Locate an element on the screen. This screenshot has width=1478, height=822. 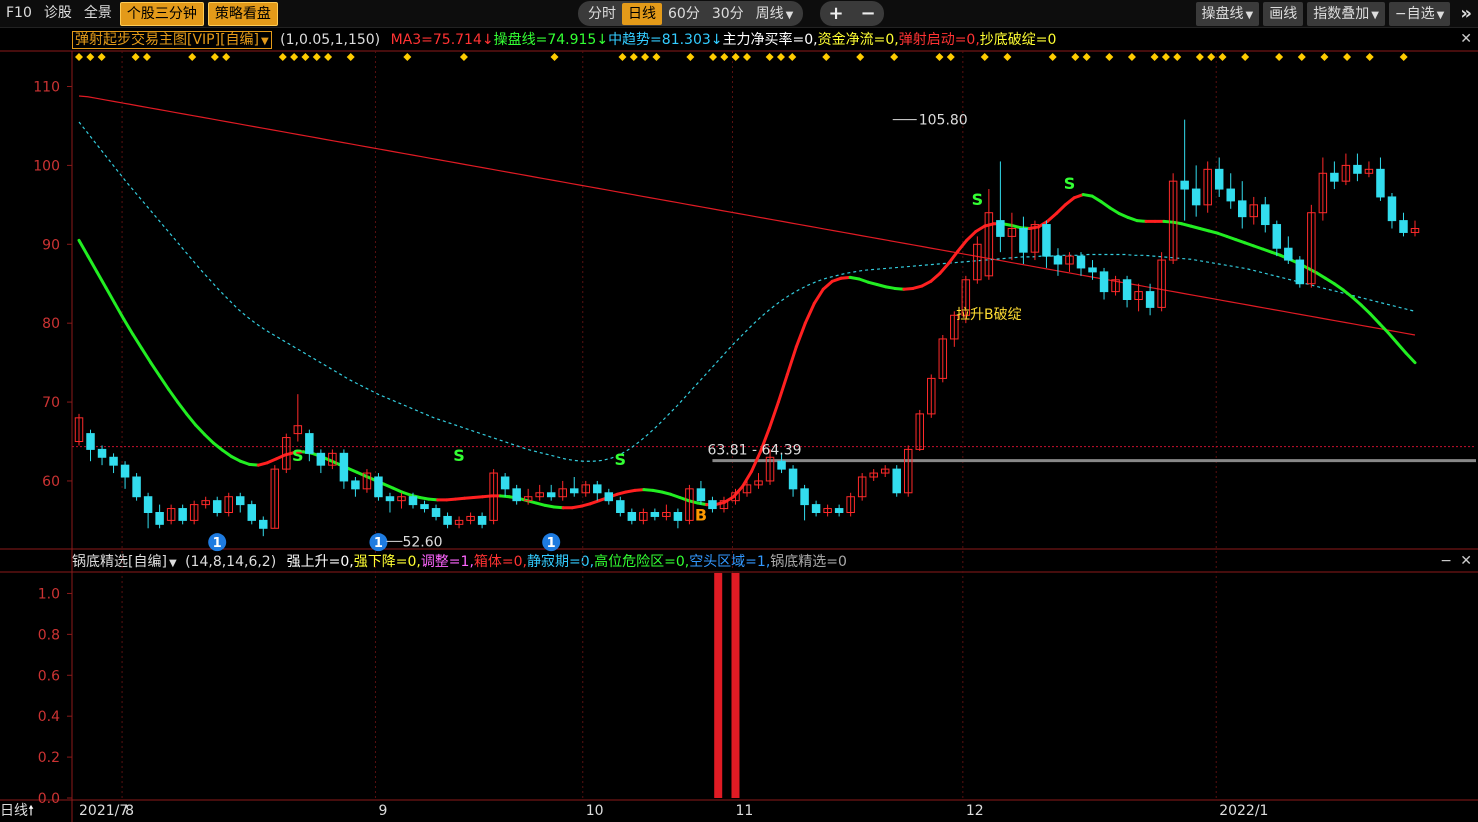
price-tick-label: 90 is located at coordinates (51, 245).